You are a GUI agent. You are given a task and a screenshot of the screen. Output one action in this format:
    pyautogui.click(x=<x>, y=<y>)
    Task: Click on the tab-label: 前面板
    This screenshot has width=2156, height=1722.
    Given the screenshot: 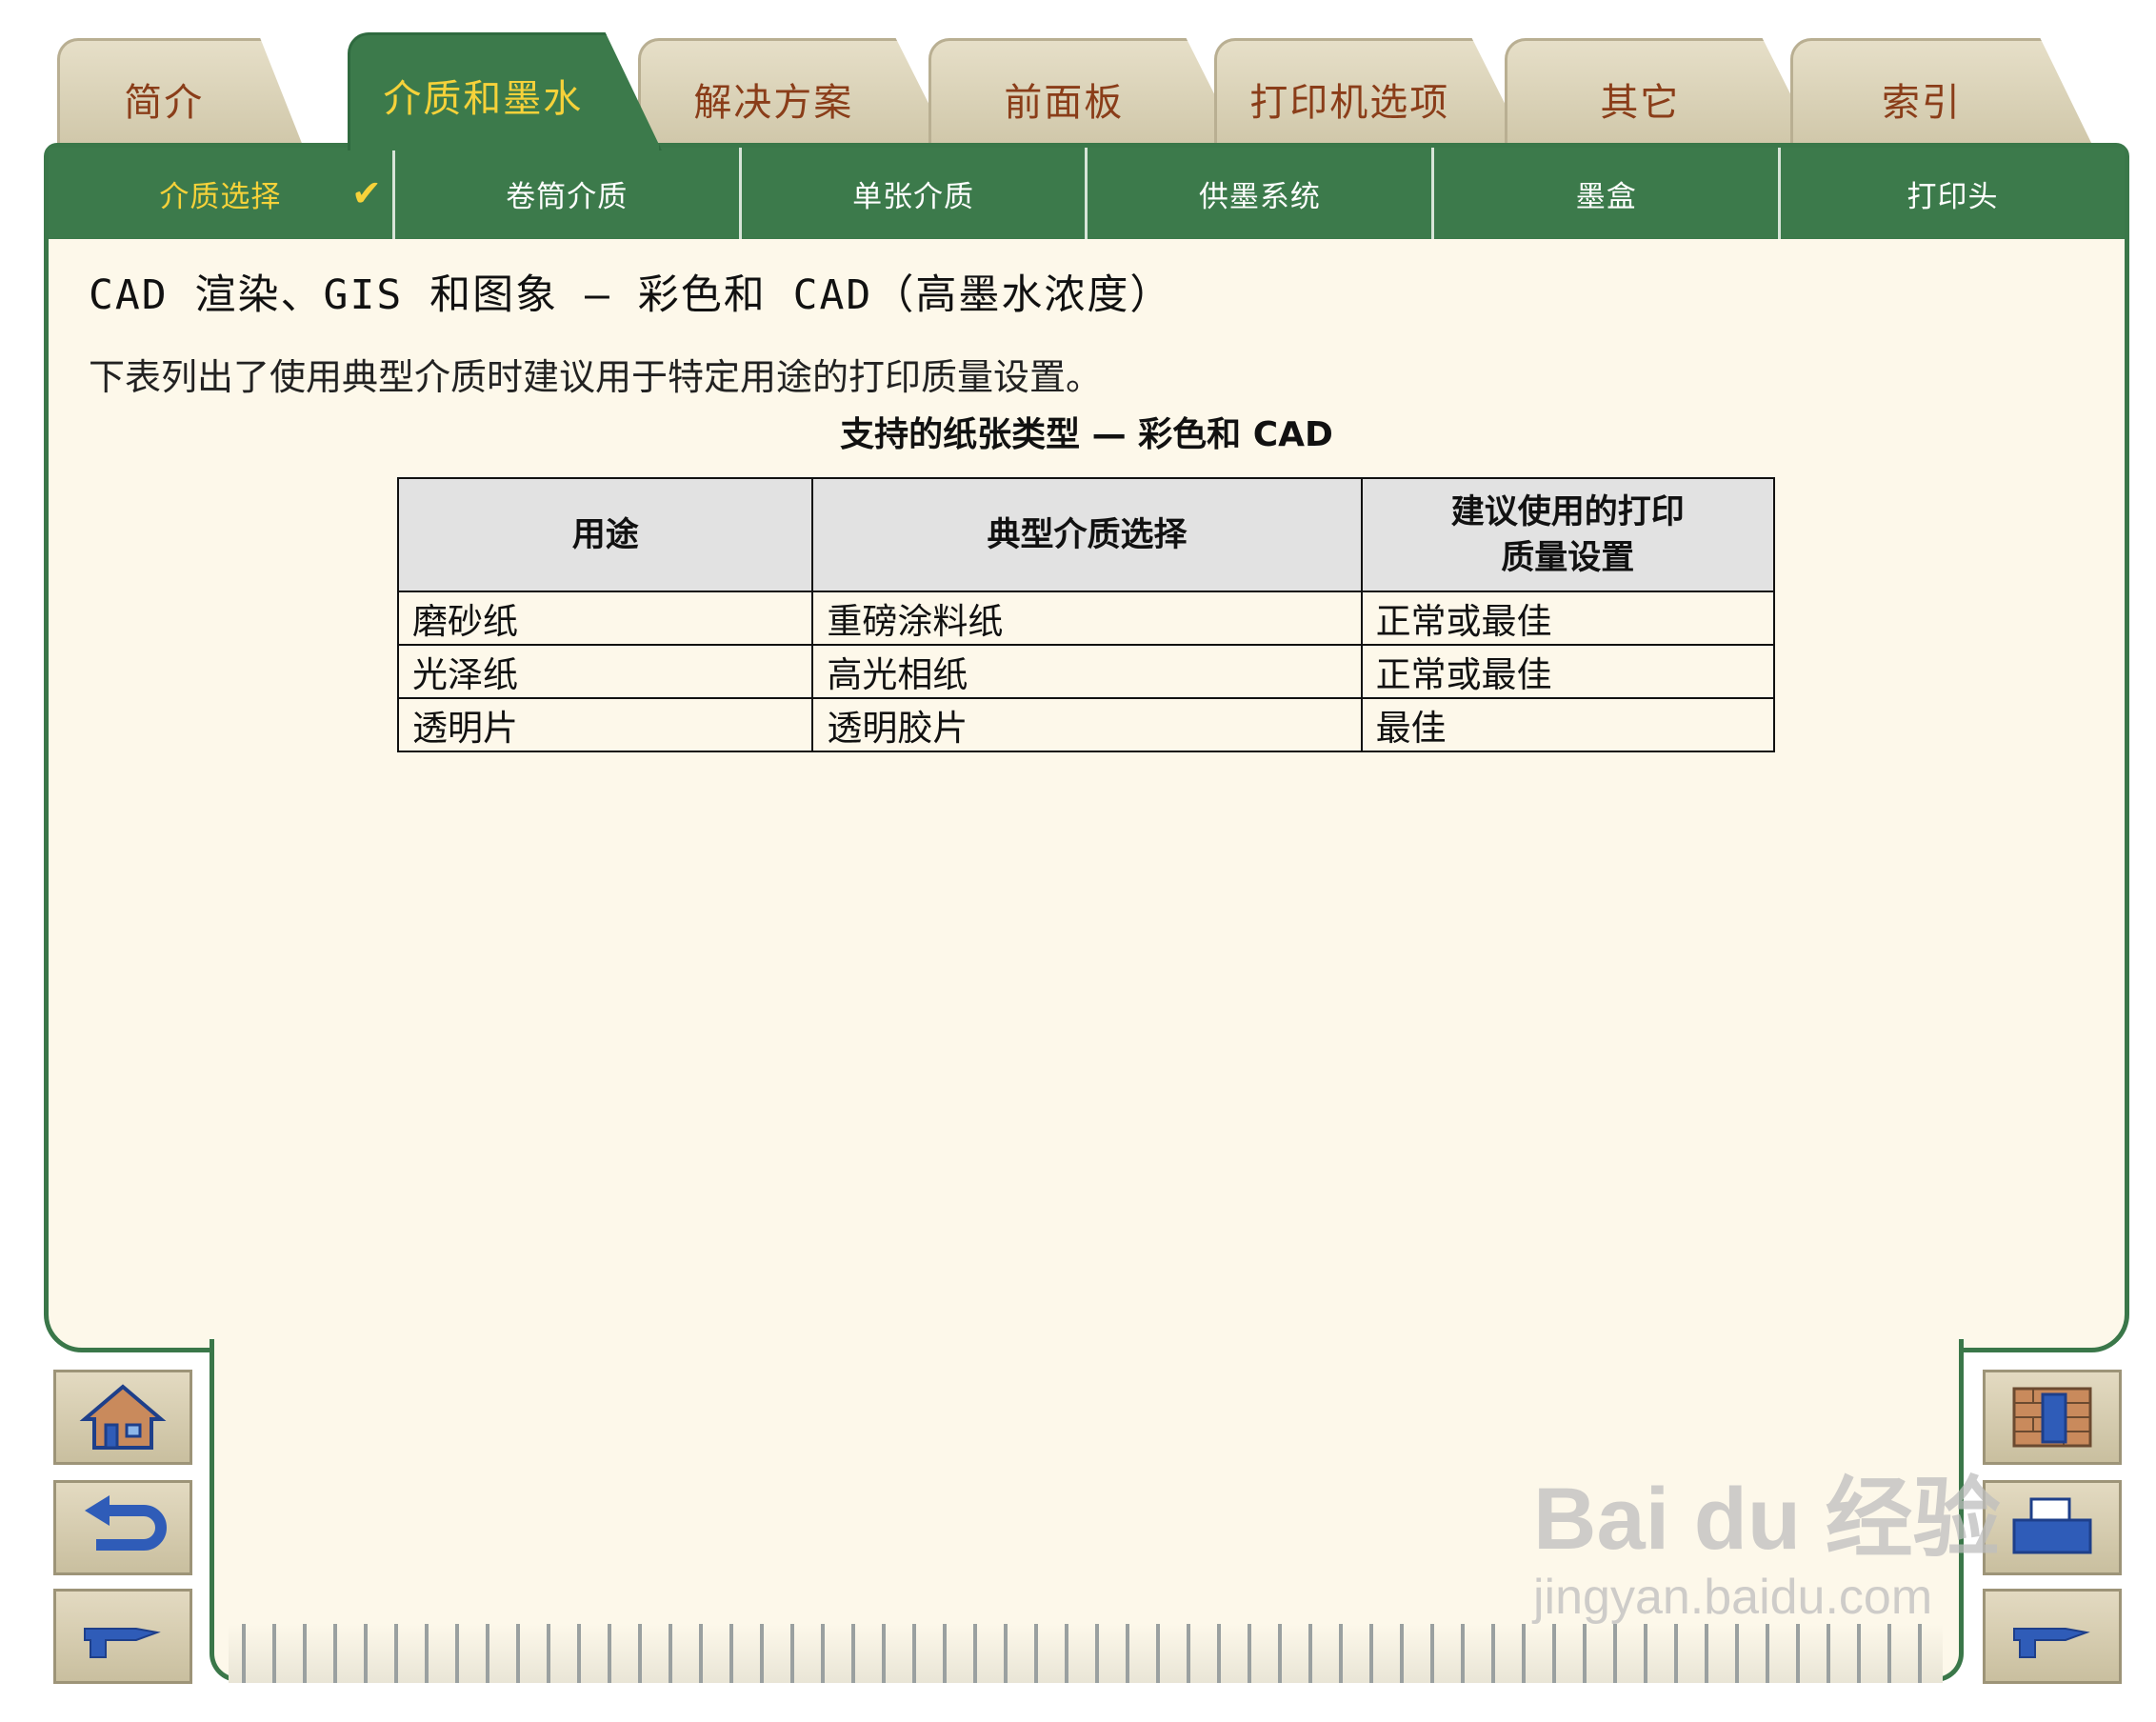 What is the action you would take?
    pyautogui.click(x=1064, y=103)
    